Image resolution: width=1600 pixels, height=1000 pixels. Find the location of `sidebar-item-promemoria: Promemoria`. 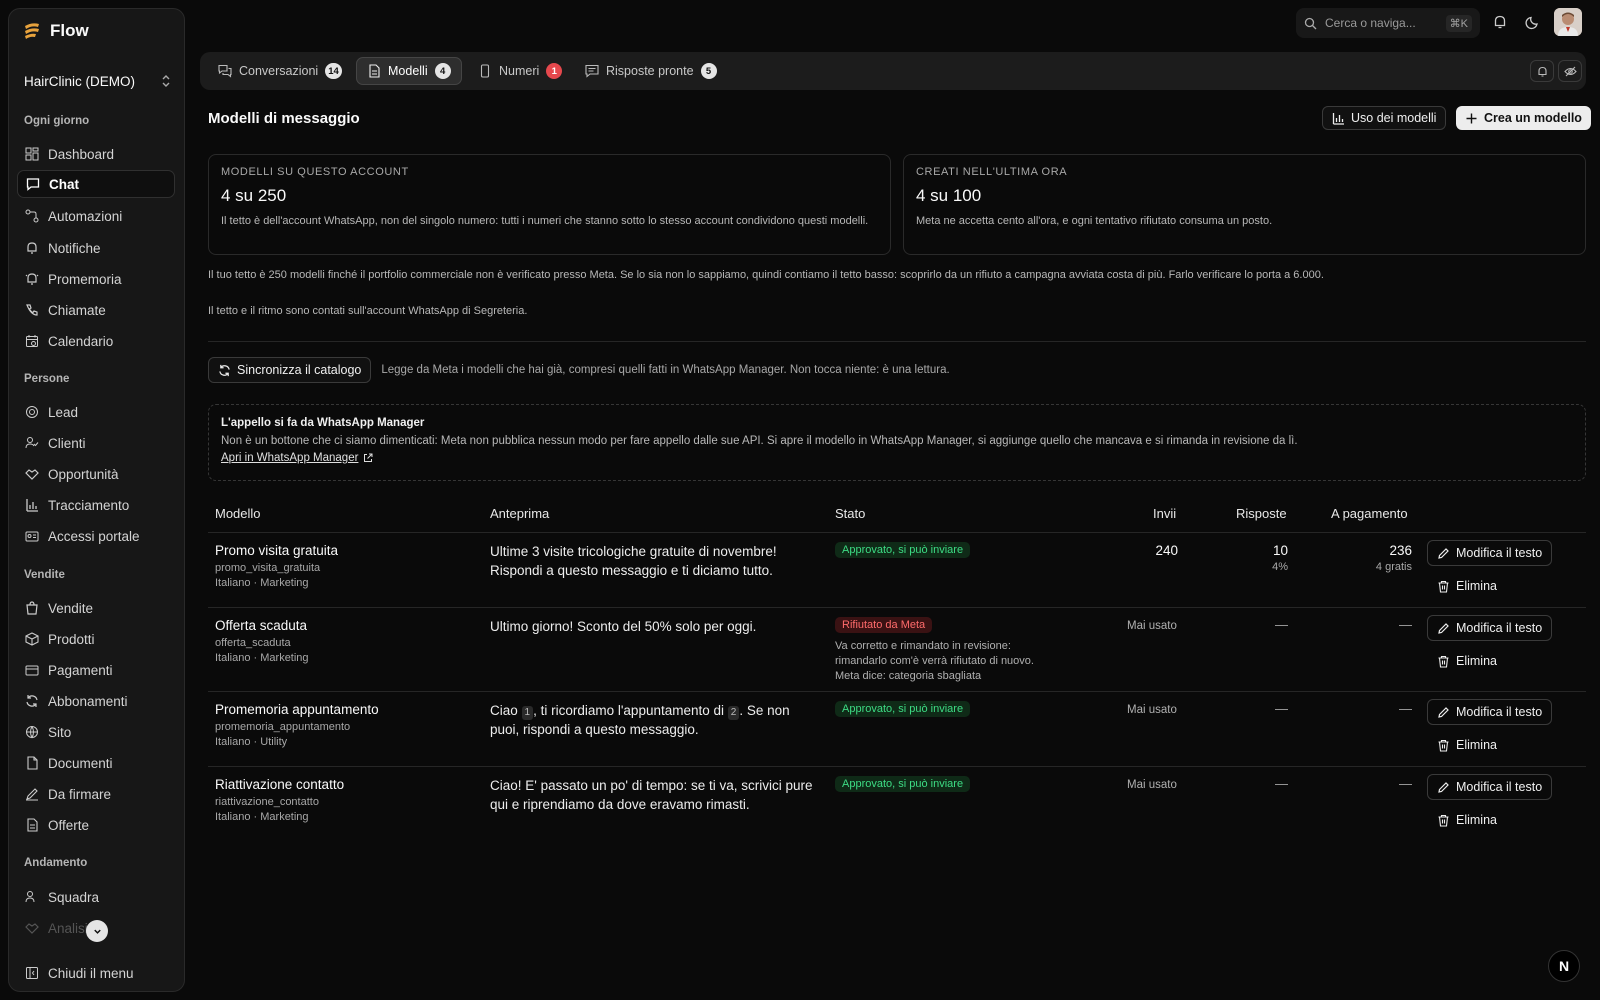

sidebar-item-promemoria: Promemoria is located at coordinates (96, 279).